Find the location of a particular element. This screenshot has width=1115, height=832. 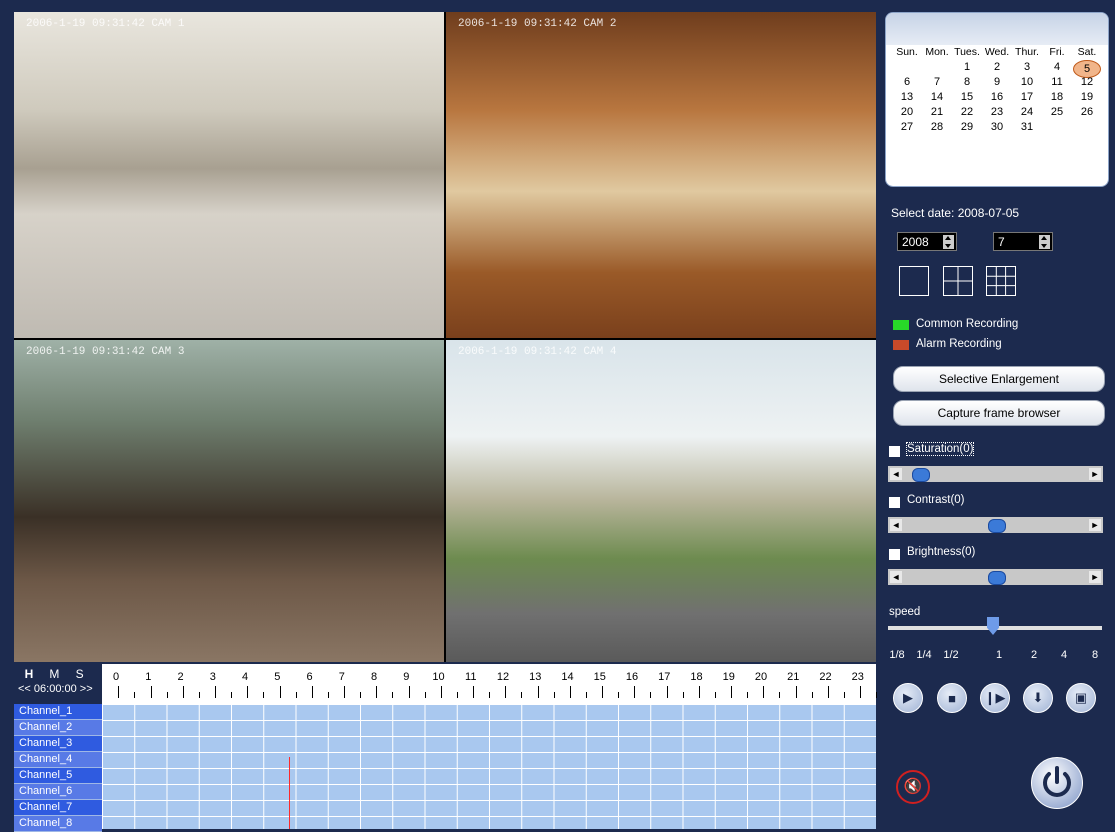

calendar-day: 13 is located at coordinates (907, 97).